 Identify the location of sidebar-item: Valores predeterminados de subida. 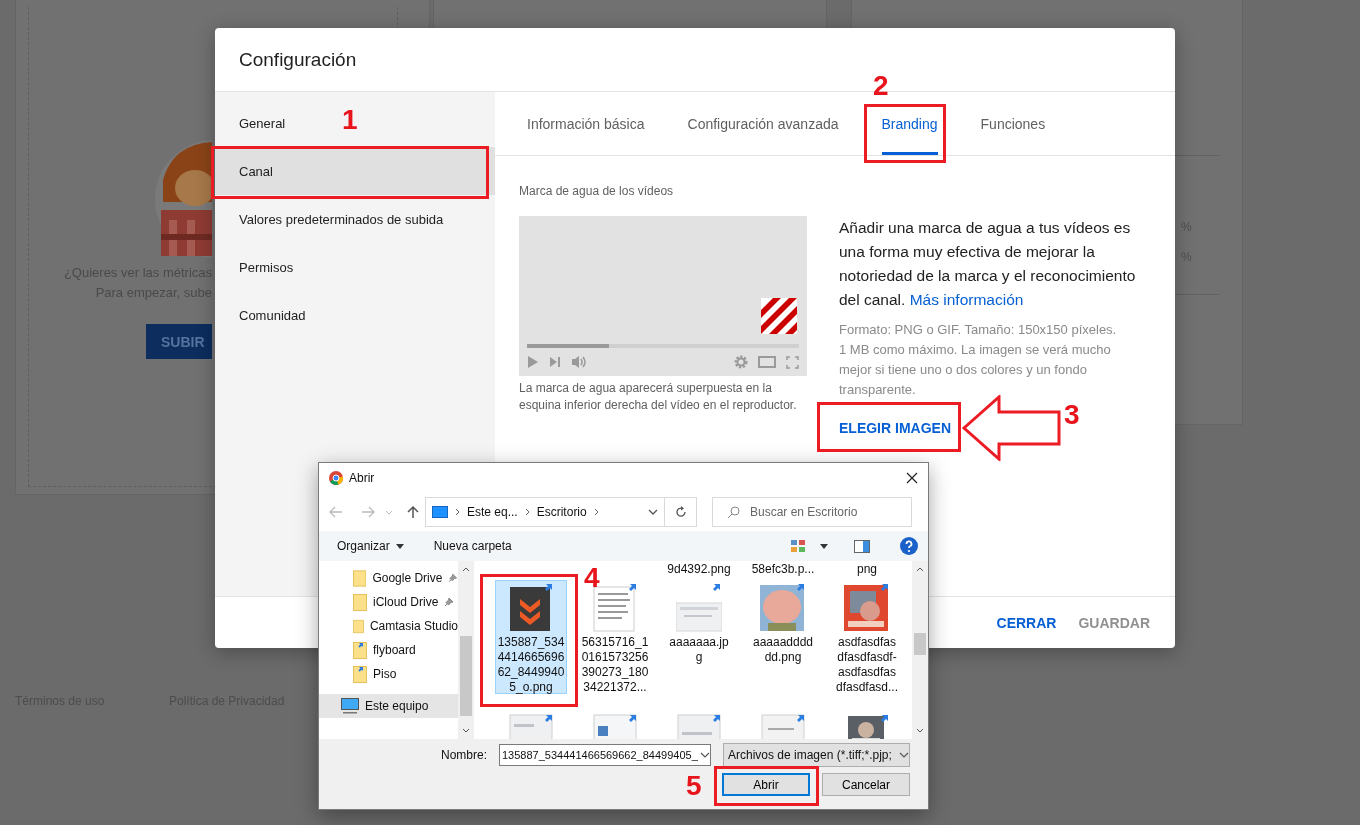
(341, 219).